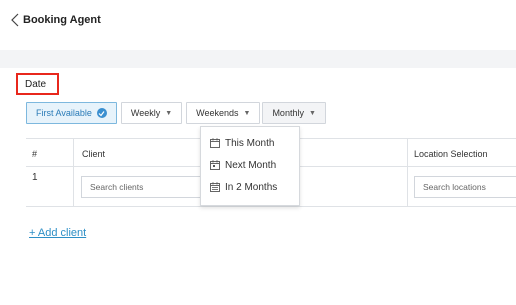  I want to click on tab-label: Weekends, so click(217, 113).